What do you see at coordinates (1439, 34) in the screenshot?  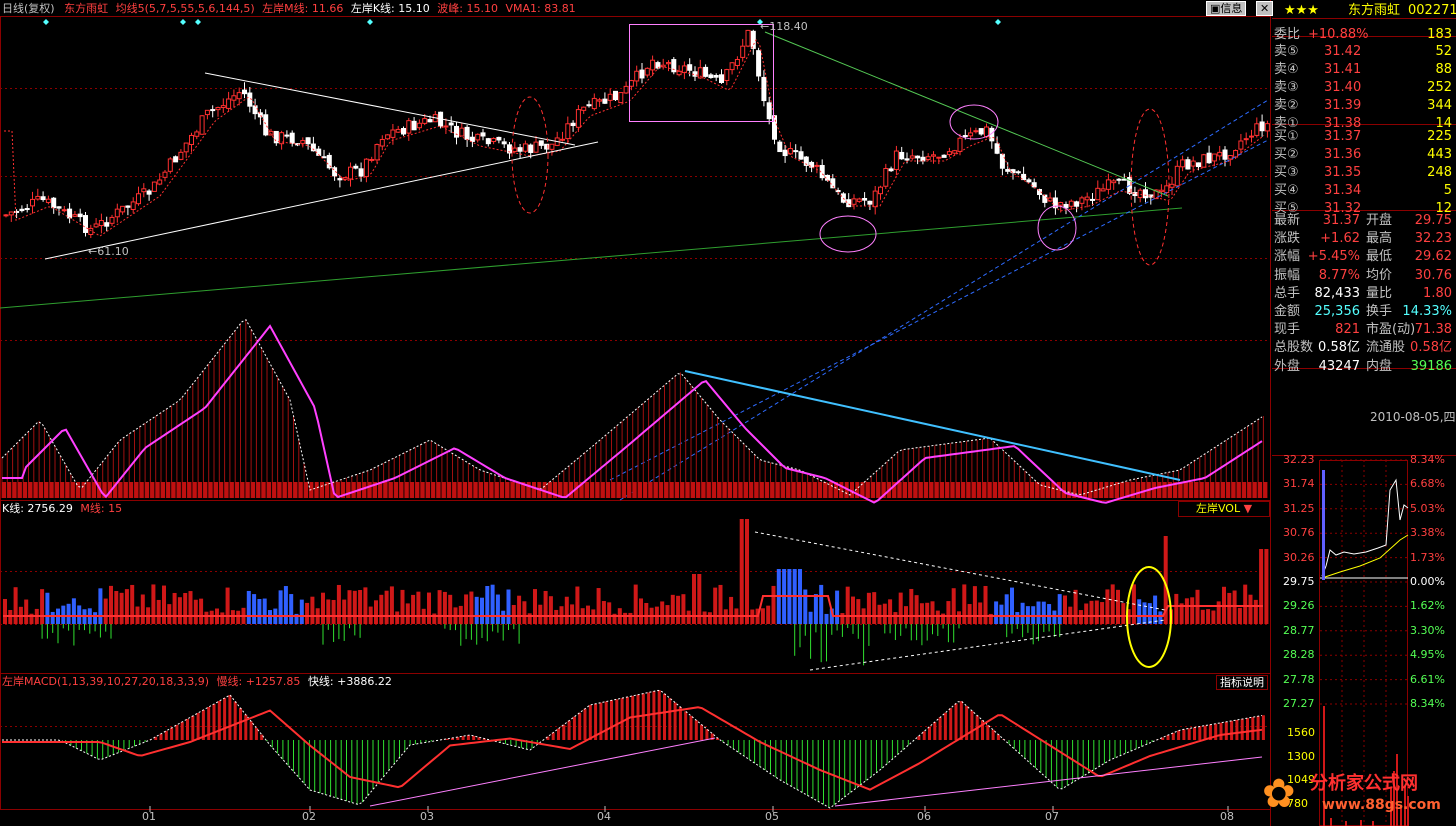 I see `weibi-vol: 183` at bounding box center [1439, 34].